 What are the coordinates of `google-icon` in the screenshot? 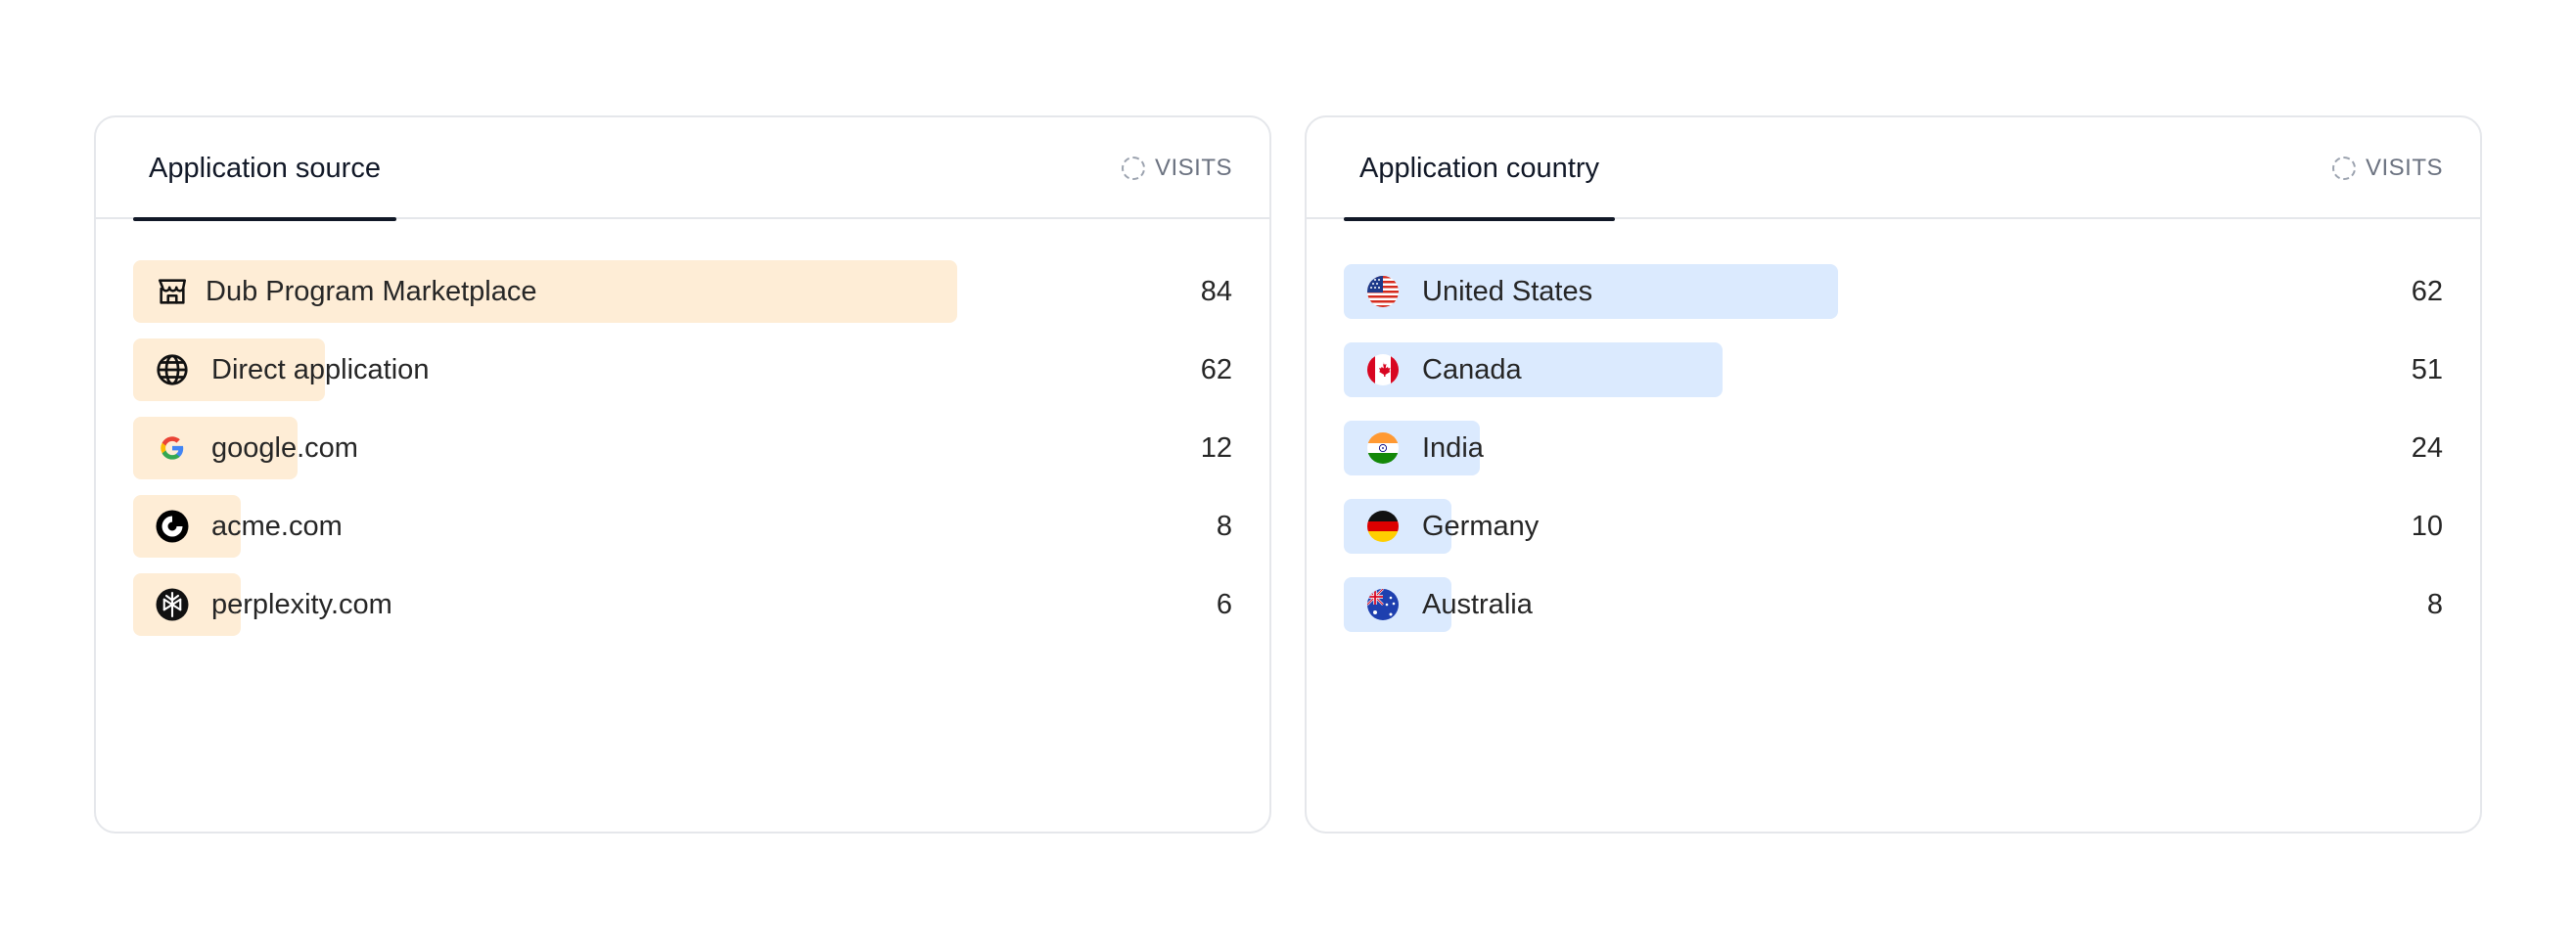 It's located at (173, 448).